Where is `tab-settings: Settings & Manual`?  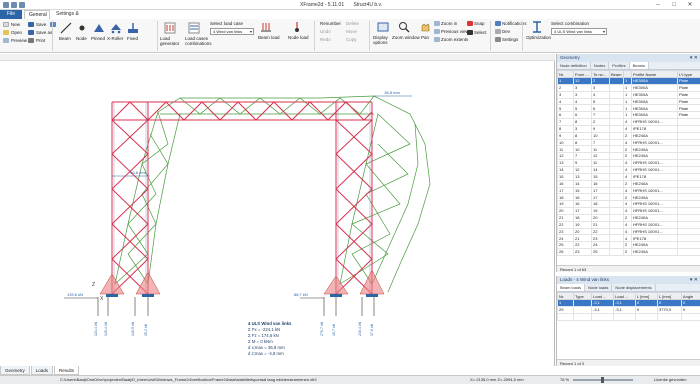
tab-settings: Settings & Manual is located at coordinates (72, 18).